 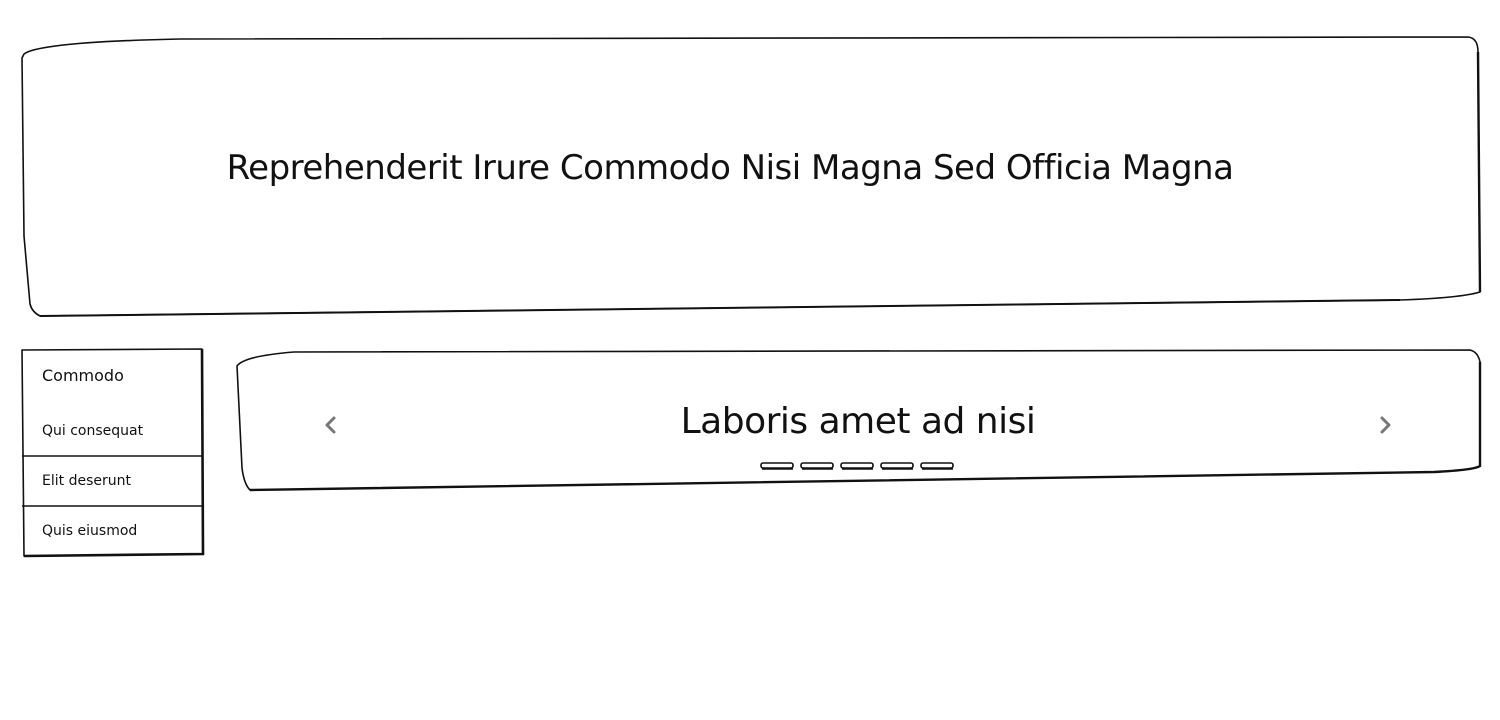 I want to click on carousel-indicators, so click(x=858, y=468).